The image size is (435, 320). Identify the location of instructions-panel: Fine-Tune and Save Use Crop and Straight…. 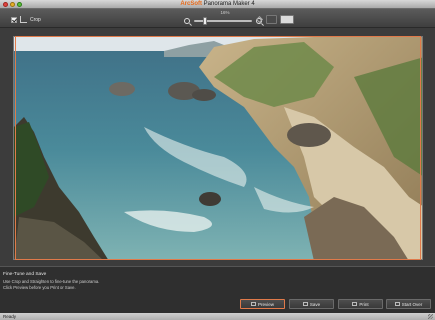
(217, 282).